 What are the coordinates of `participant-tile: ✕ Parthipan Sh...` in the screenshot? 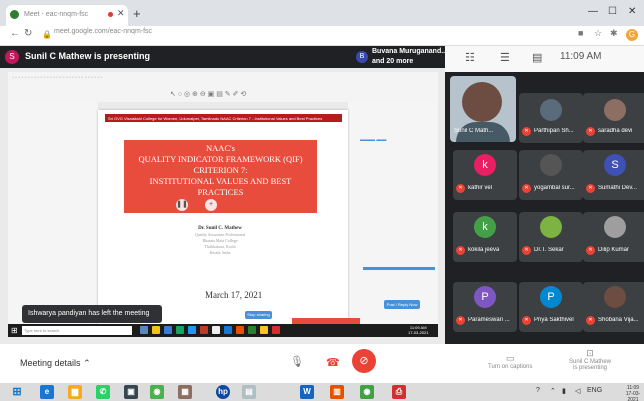 It's located at (551, 118).